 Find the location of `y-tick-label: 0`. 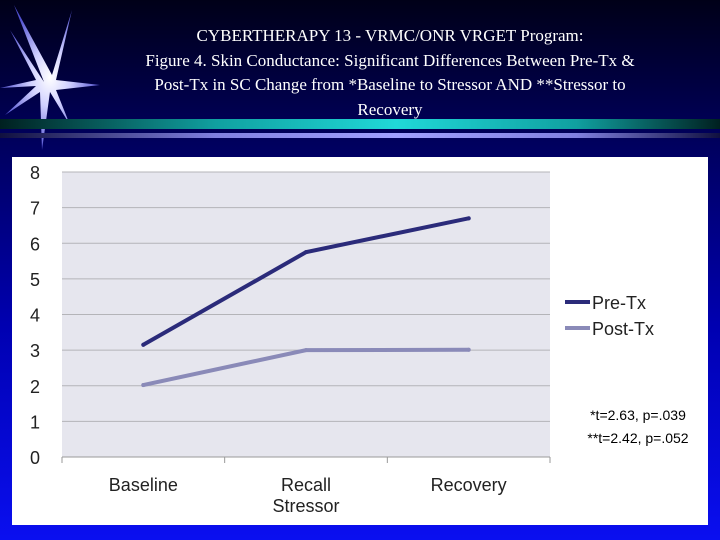

y-tick-label: 0 is located at coordinates (35, 458).